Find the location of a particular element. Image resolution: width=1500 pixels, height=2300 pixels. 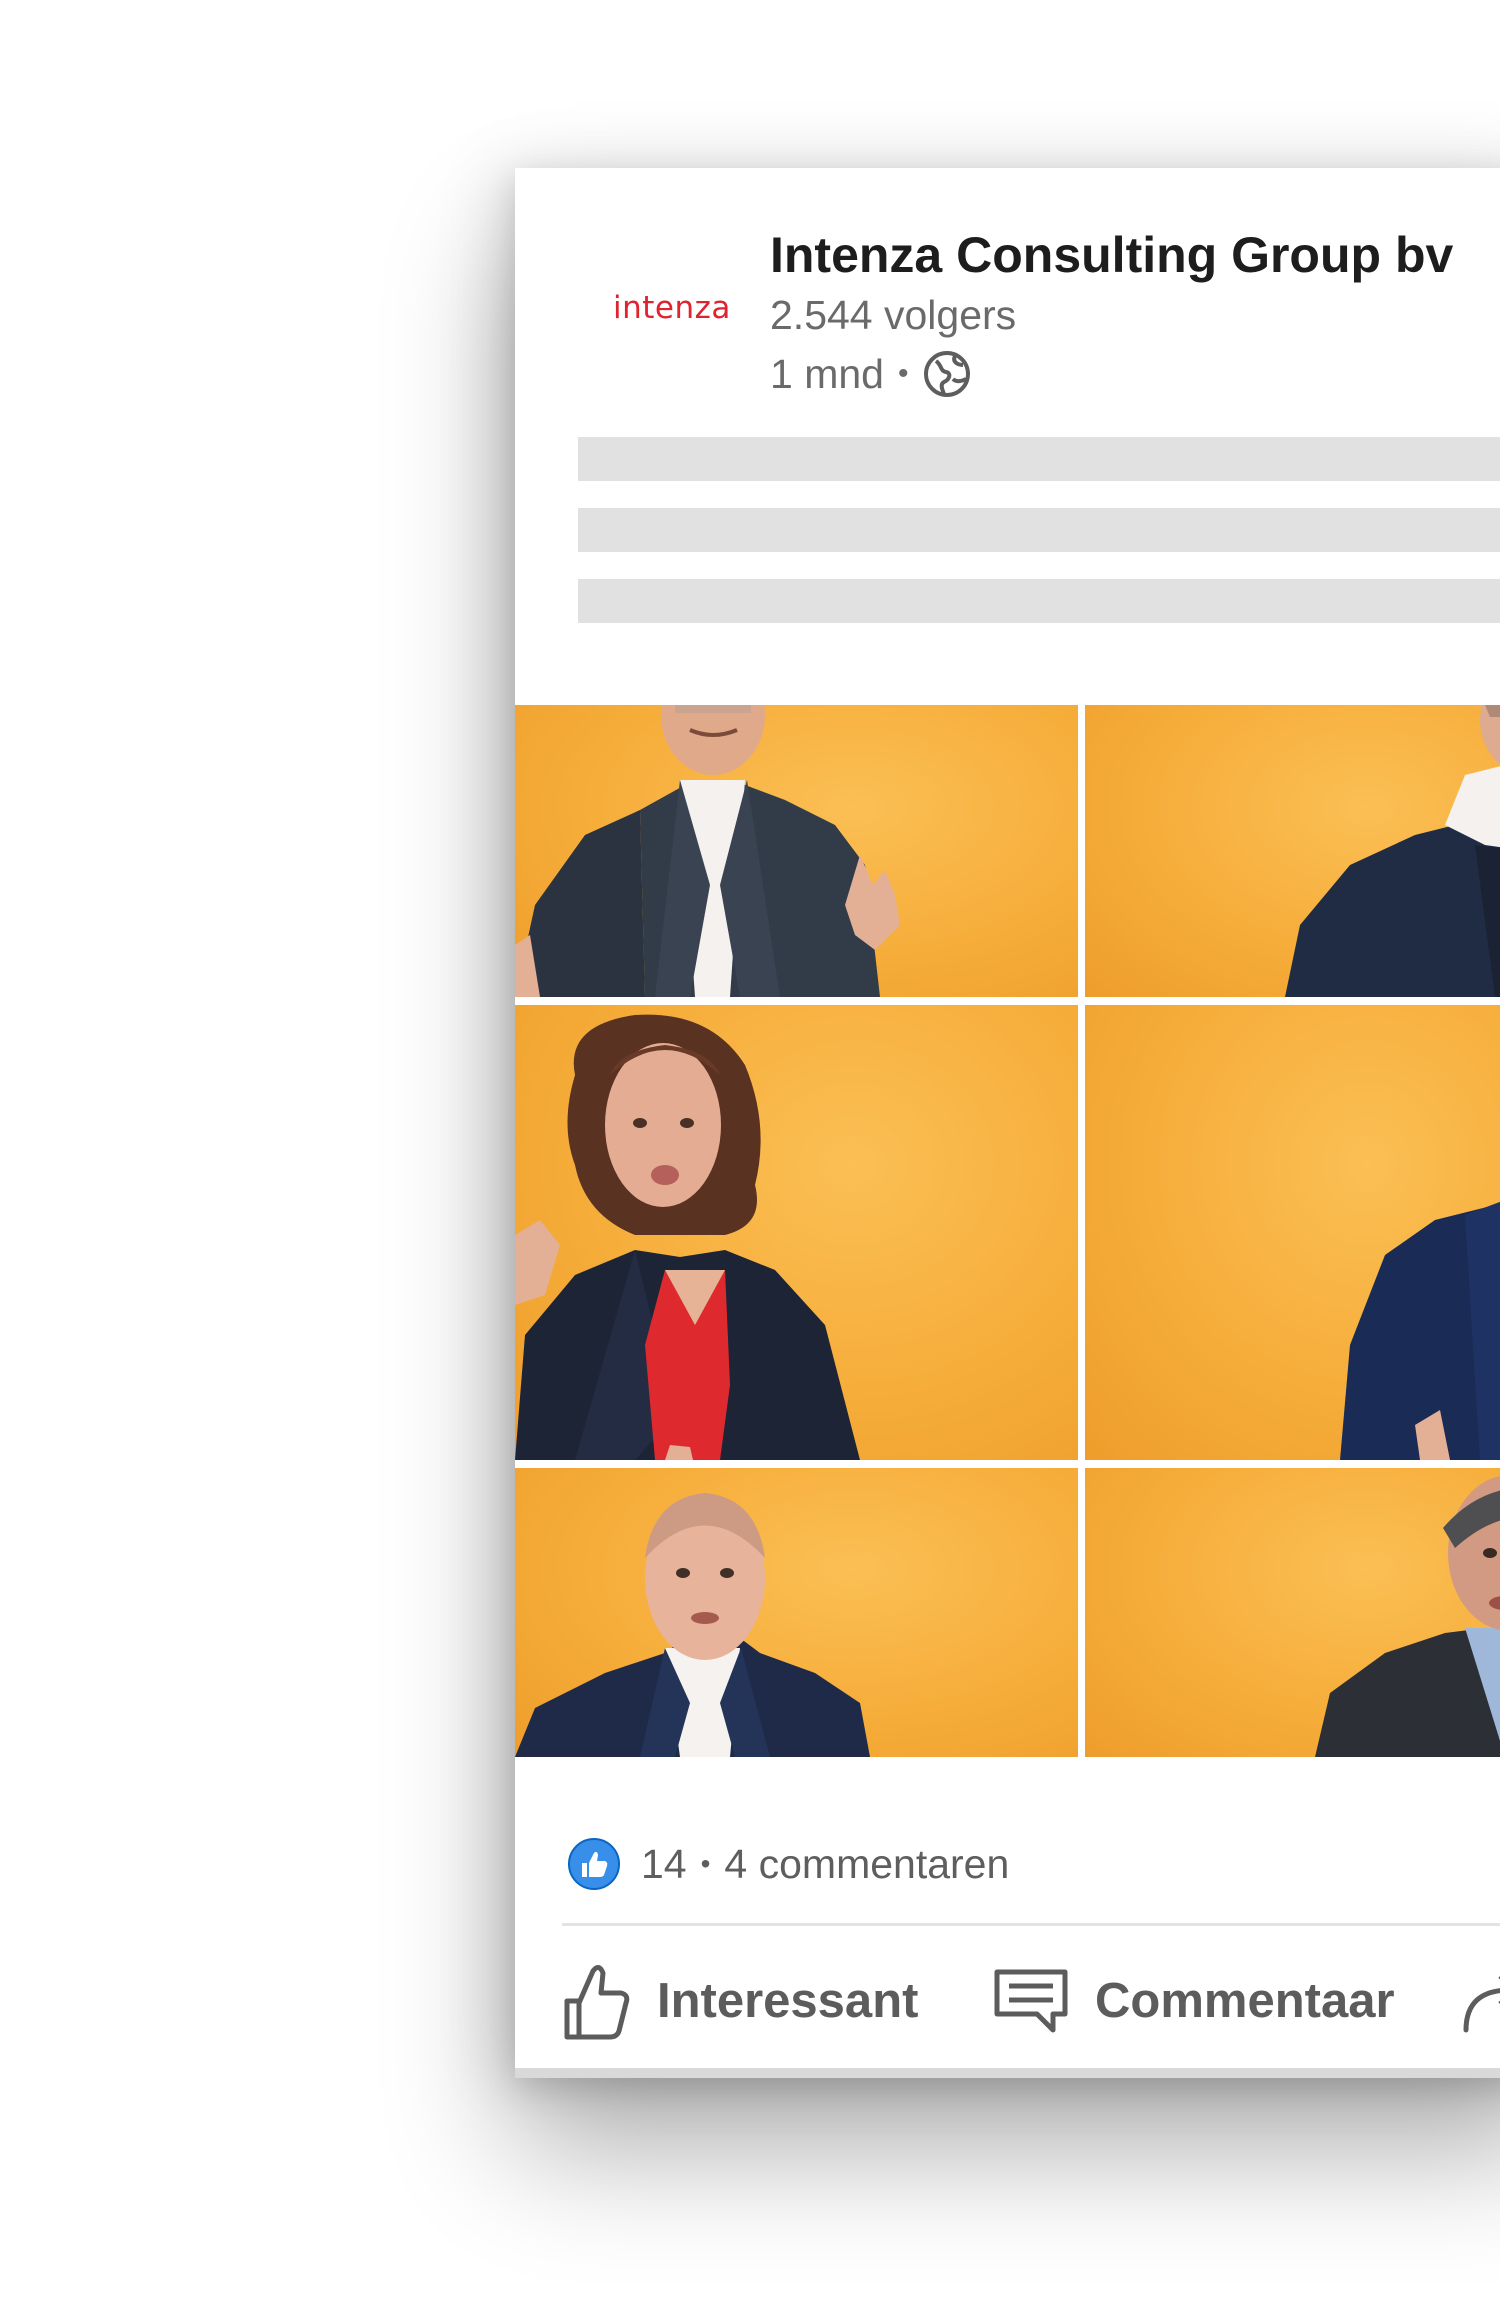

comment-button: Commentaar is located at coordinates (1194, 2001).